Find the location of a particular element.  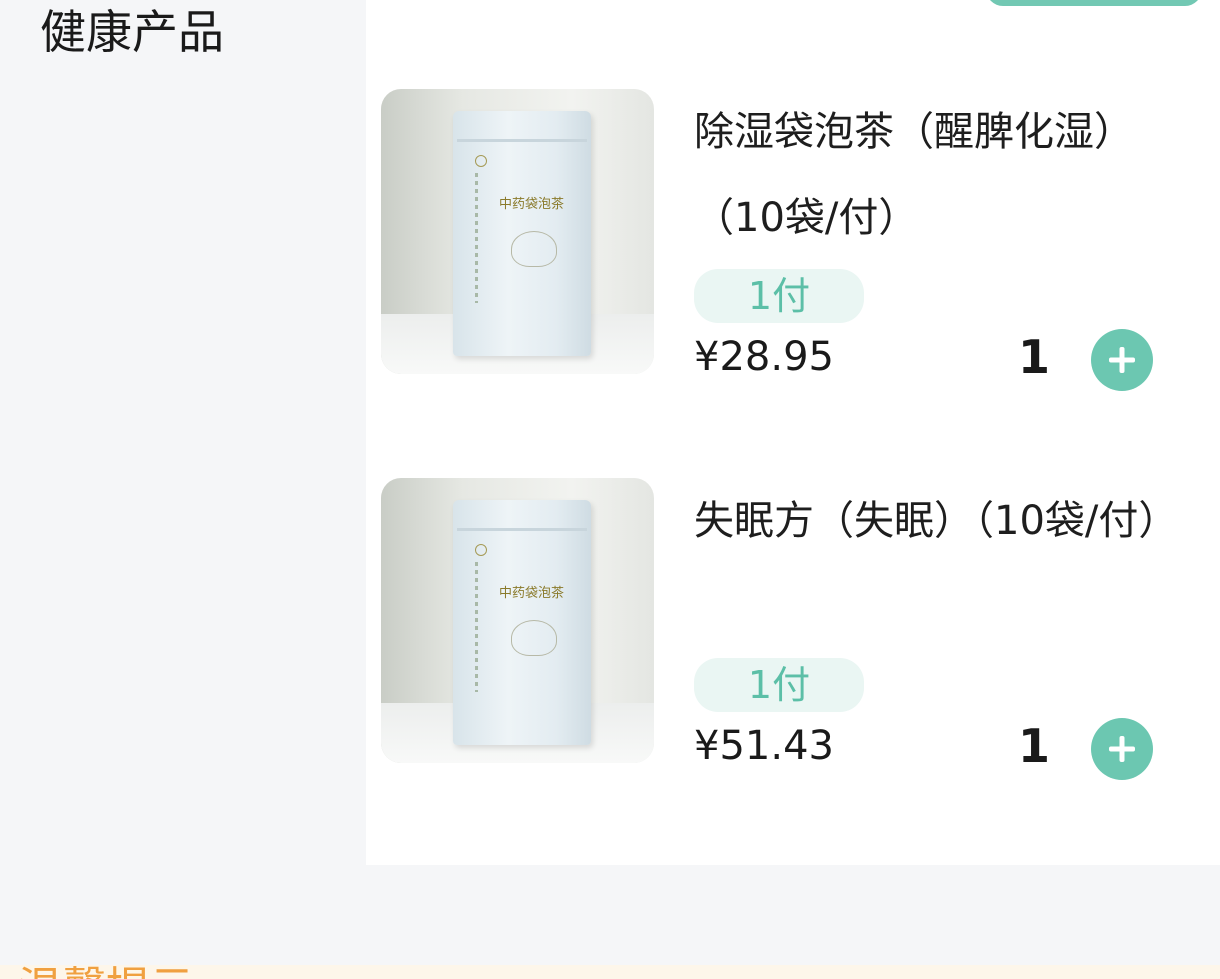

category-item-health-products: 健康产品 is located at coordinates (132, 32).